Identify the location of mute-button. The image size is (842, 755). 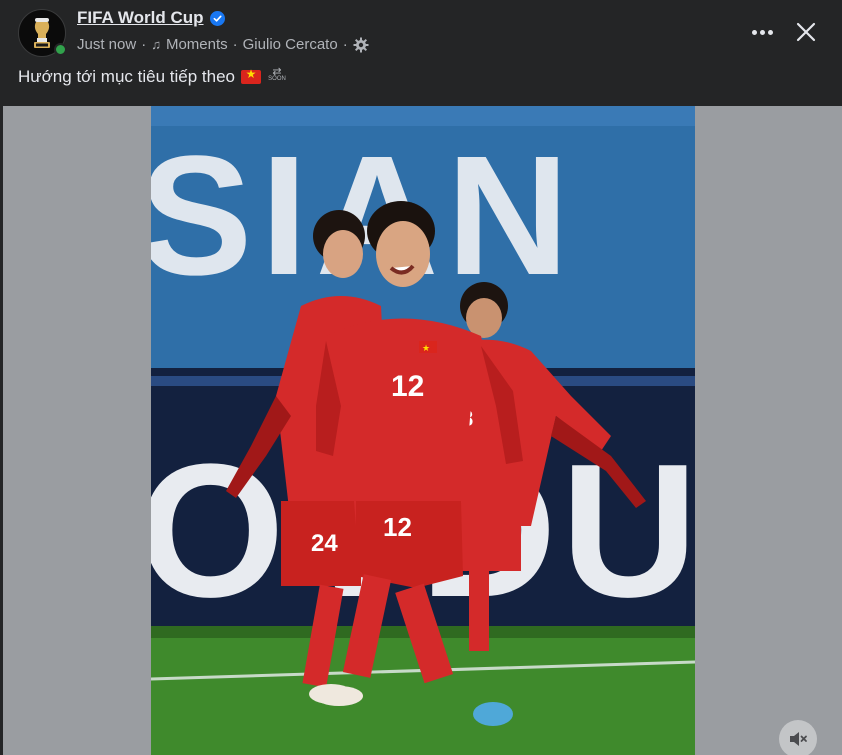
(798, 737).